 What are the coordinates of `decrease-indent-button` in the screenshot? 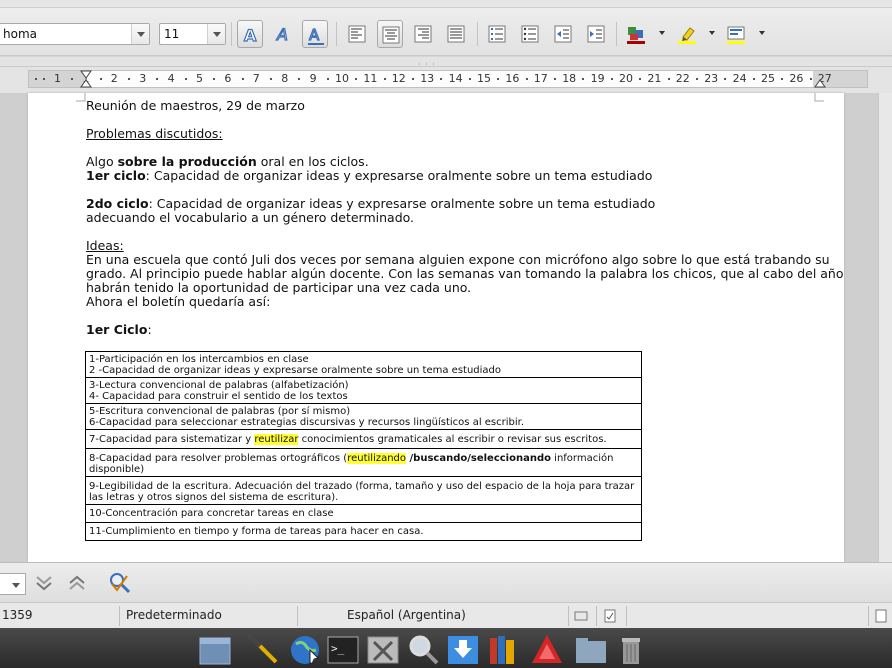 It's located at (563, 34).